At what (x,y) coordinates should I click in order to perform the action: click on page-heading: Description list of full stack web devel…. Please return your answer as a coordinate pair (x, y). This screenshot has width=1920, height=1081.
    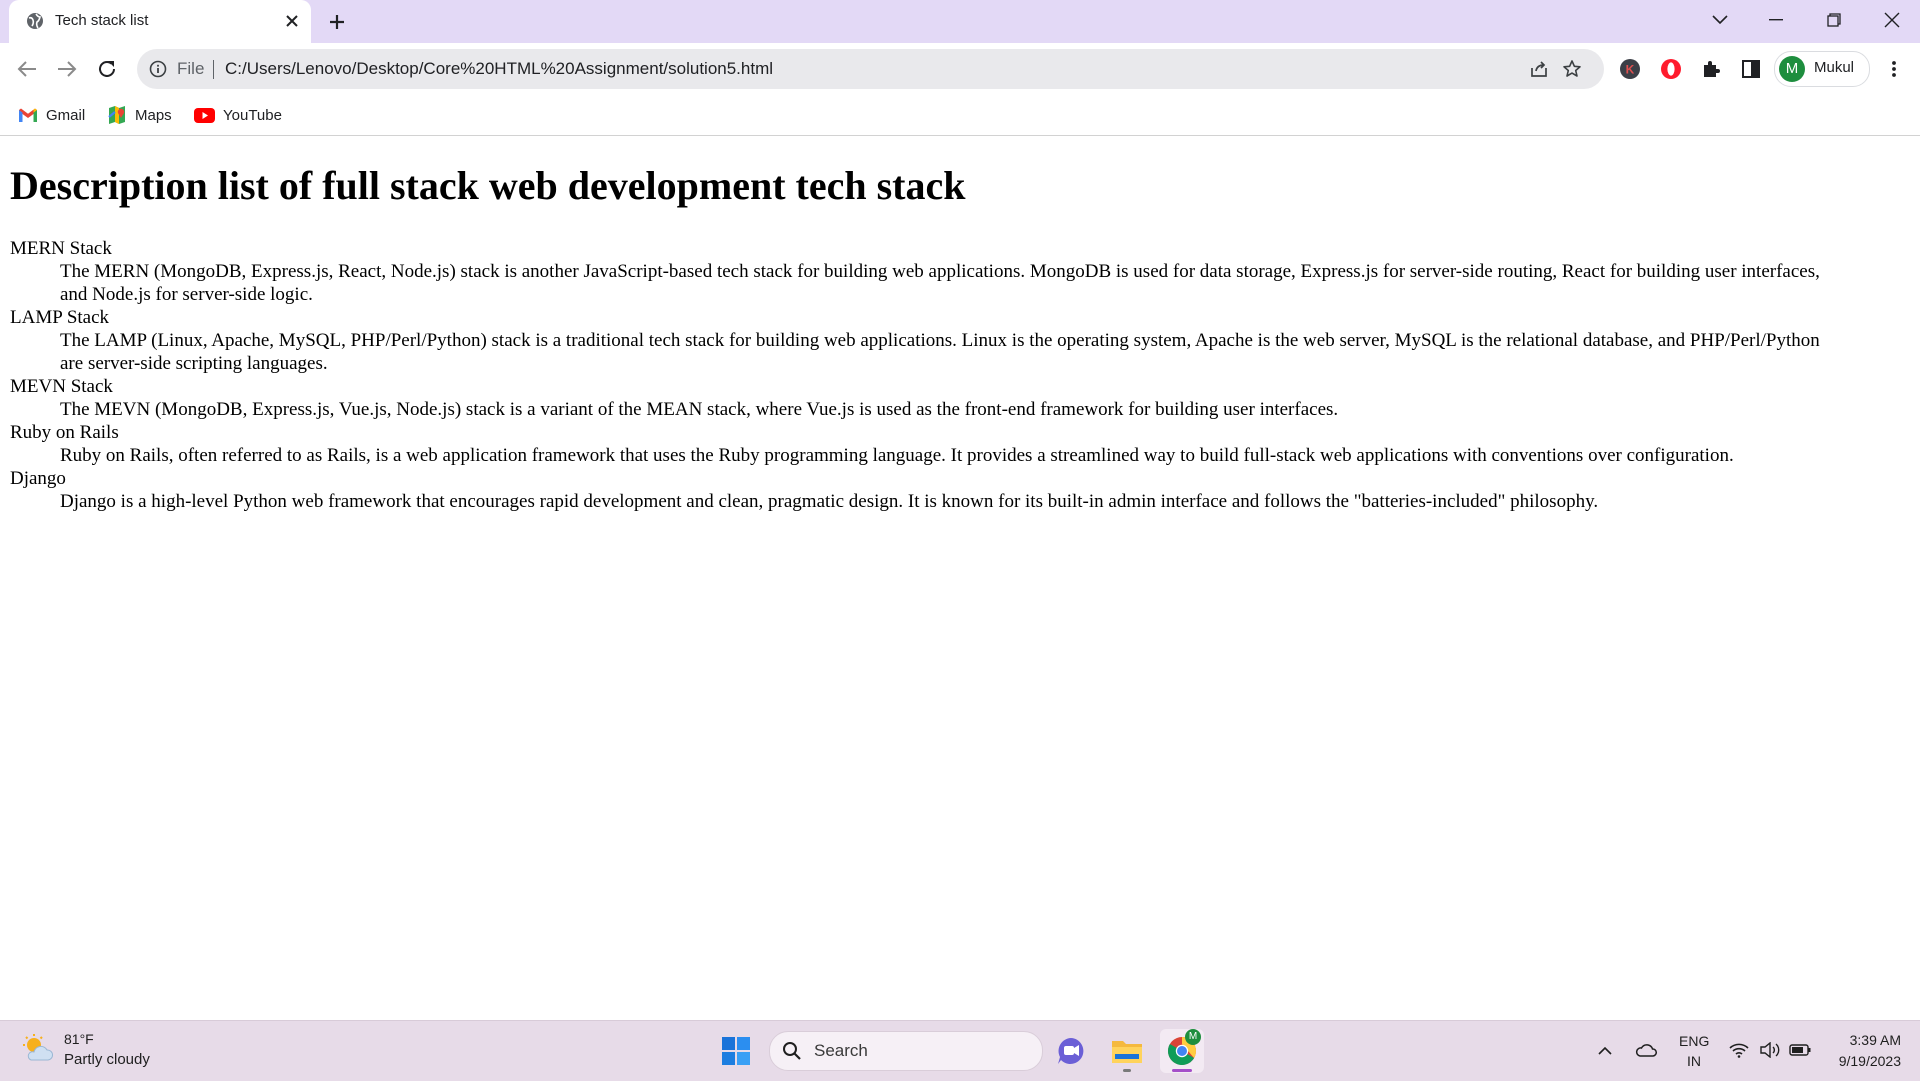
    Looking at the image, I should click on (488, 185).